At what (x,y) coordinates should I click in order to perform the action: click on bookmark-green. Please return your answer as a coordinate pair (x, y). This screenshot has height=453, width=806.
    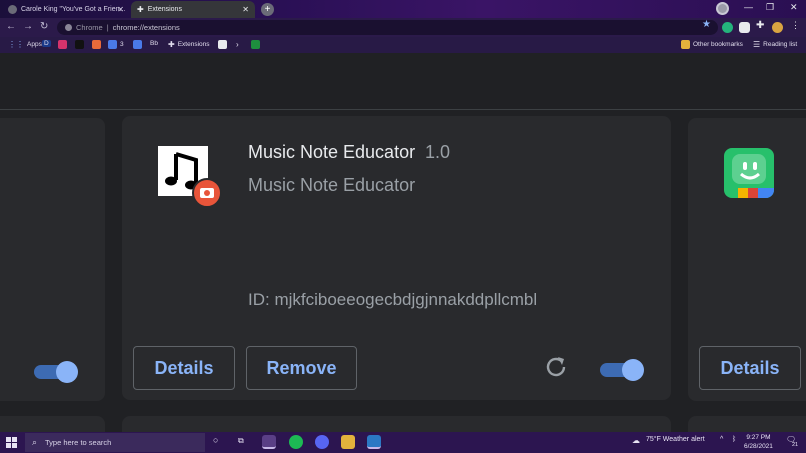
    Looking at the image, I should click on (255, 44).